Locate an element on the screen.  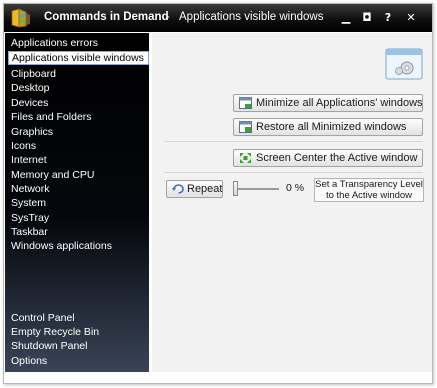
sidebar-item-devices: Devices is located at coordinates (78, 103).